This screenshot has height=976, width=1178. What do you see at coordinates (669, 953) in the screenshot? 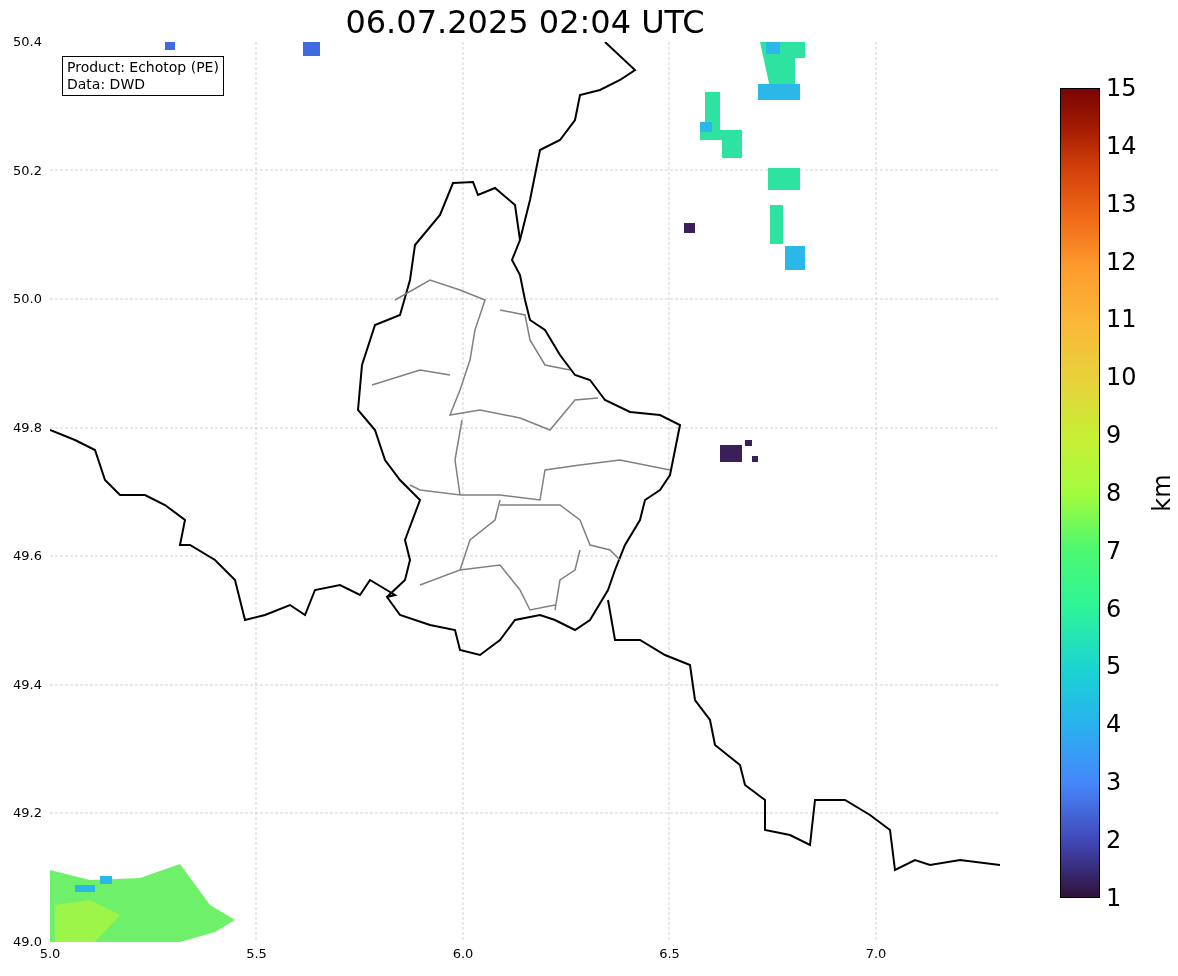
I see `x-tick-label: 6.5` at bounding box center [669, 953].